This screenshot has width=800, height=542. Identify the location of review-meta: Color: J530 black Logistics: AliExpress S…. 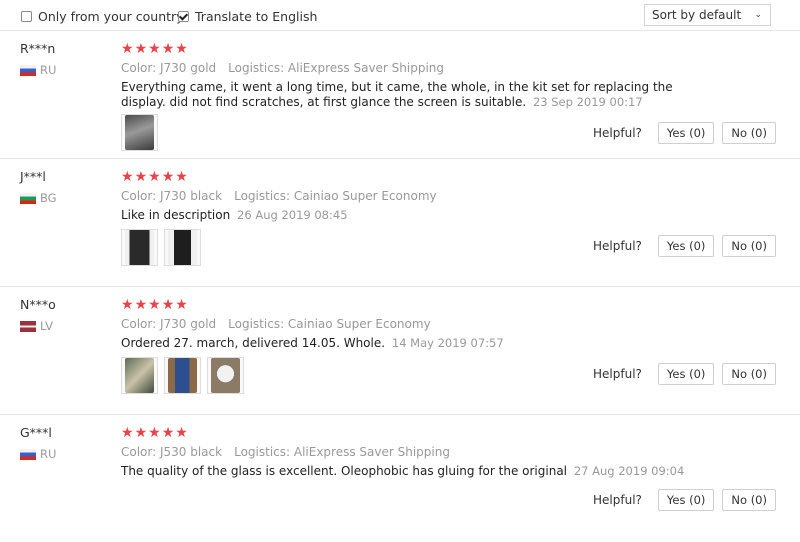
(285, 452).